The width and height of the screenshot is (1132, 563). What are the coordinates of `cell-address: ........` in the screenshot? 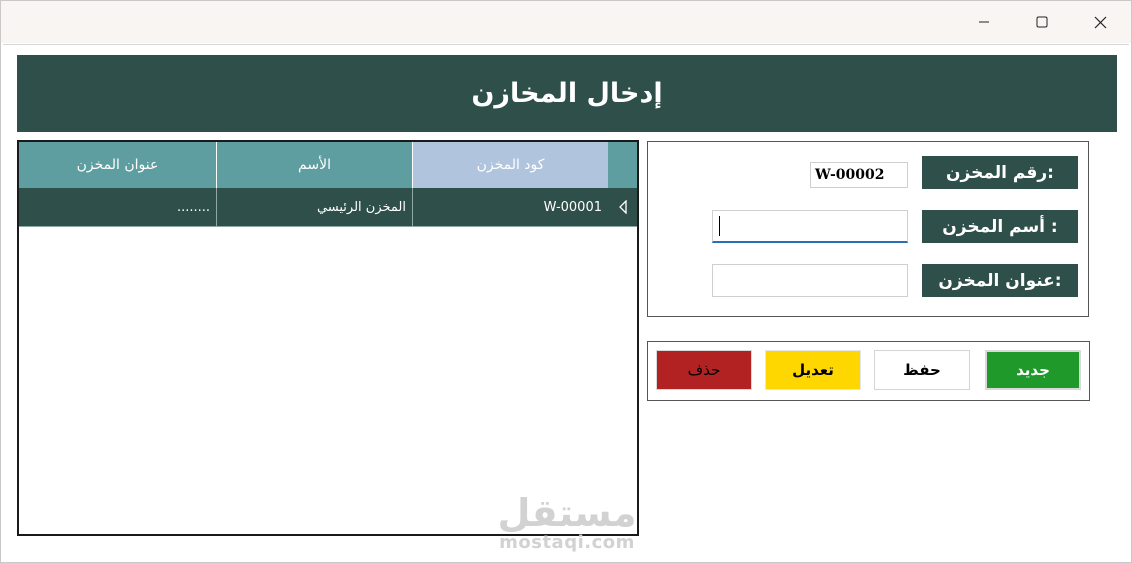 It's located at (117, 207).